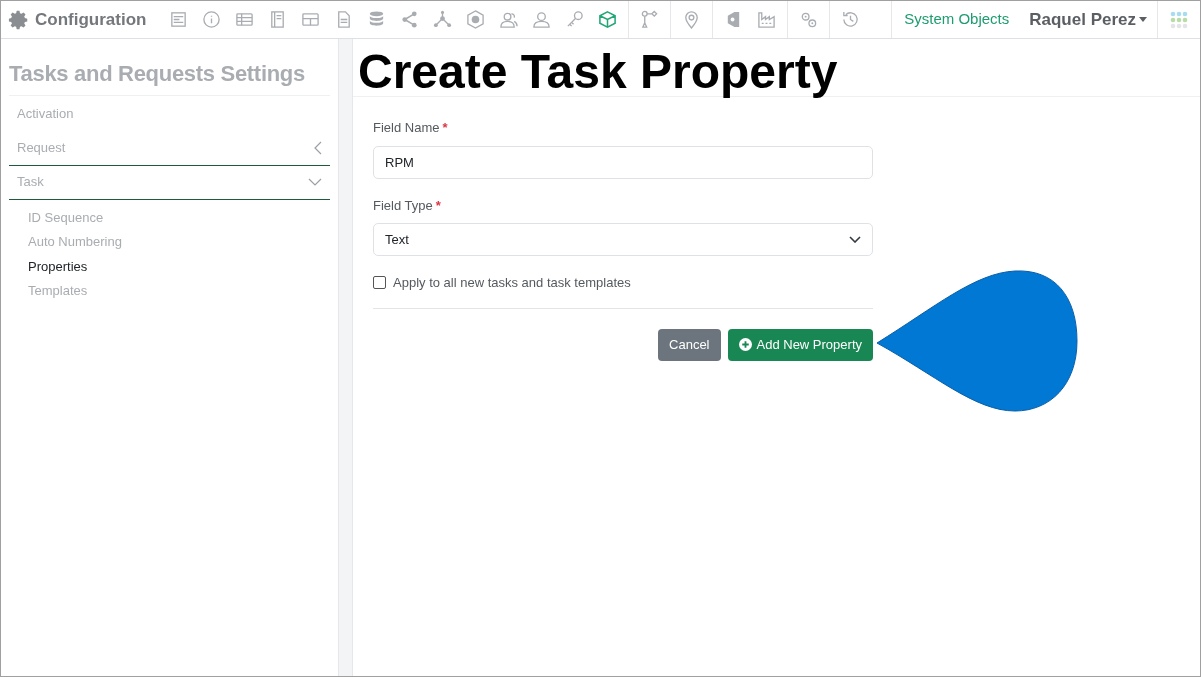  What do you see at coordinates (19, 19) in the screenshot?
I see `settings-icon` at bounding box center [19, 19].